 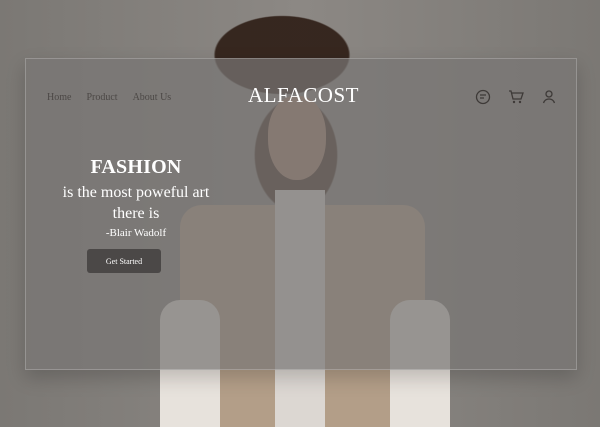 What do you see at coordinates (101, 97) in the screenshot?
I see `nav-product-link: Product` at bounding box center [101, 97].